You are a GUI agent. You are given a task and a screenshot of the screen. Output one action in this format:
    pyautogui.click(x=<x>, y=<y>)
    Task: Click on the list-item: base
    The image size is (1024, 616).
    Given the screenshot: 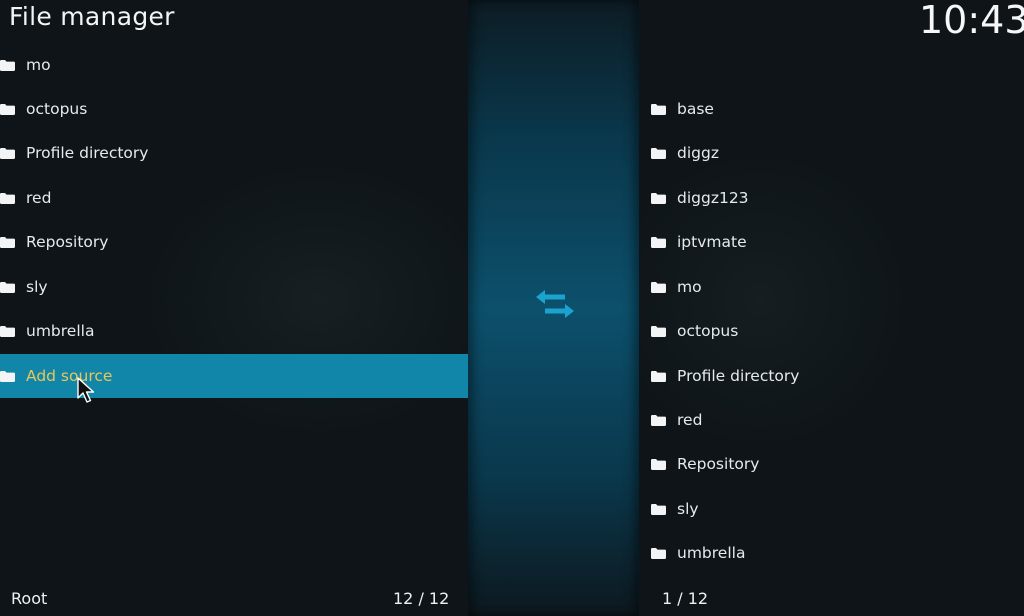 What is the action you would take?
    pyautogui.click(x=831, y=109)
    